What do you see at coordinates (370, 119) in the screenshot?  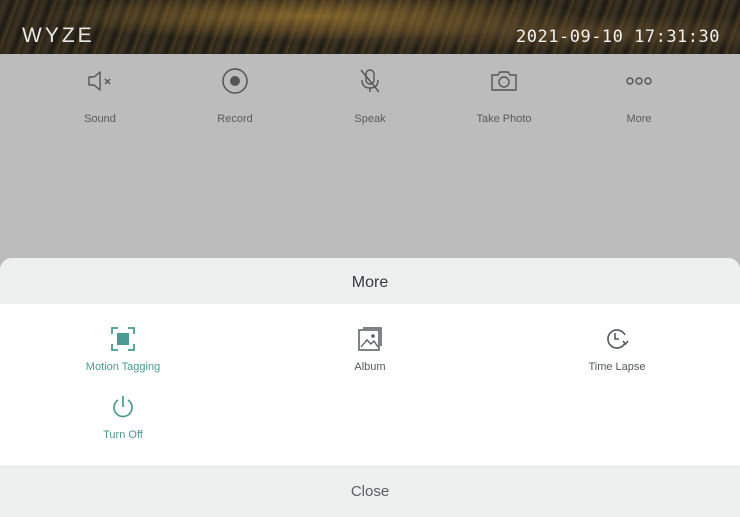 I see `speak-label: Speak` at bounding box center [370, 119].